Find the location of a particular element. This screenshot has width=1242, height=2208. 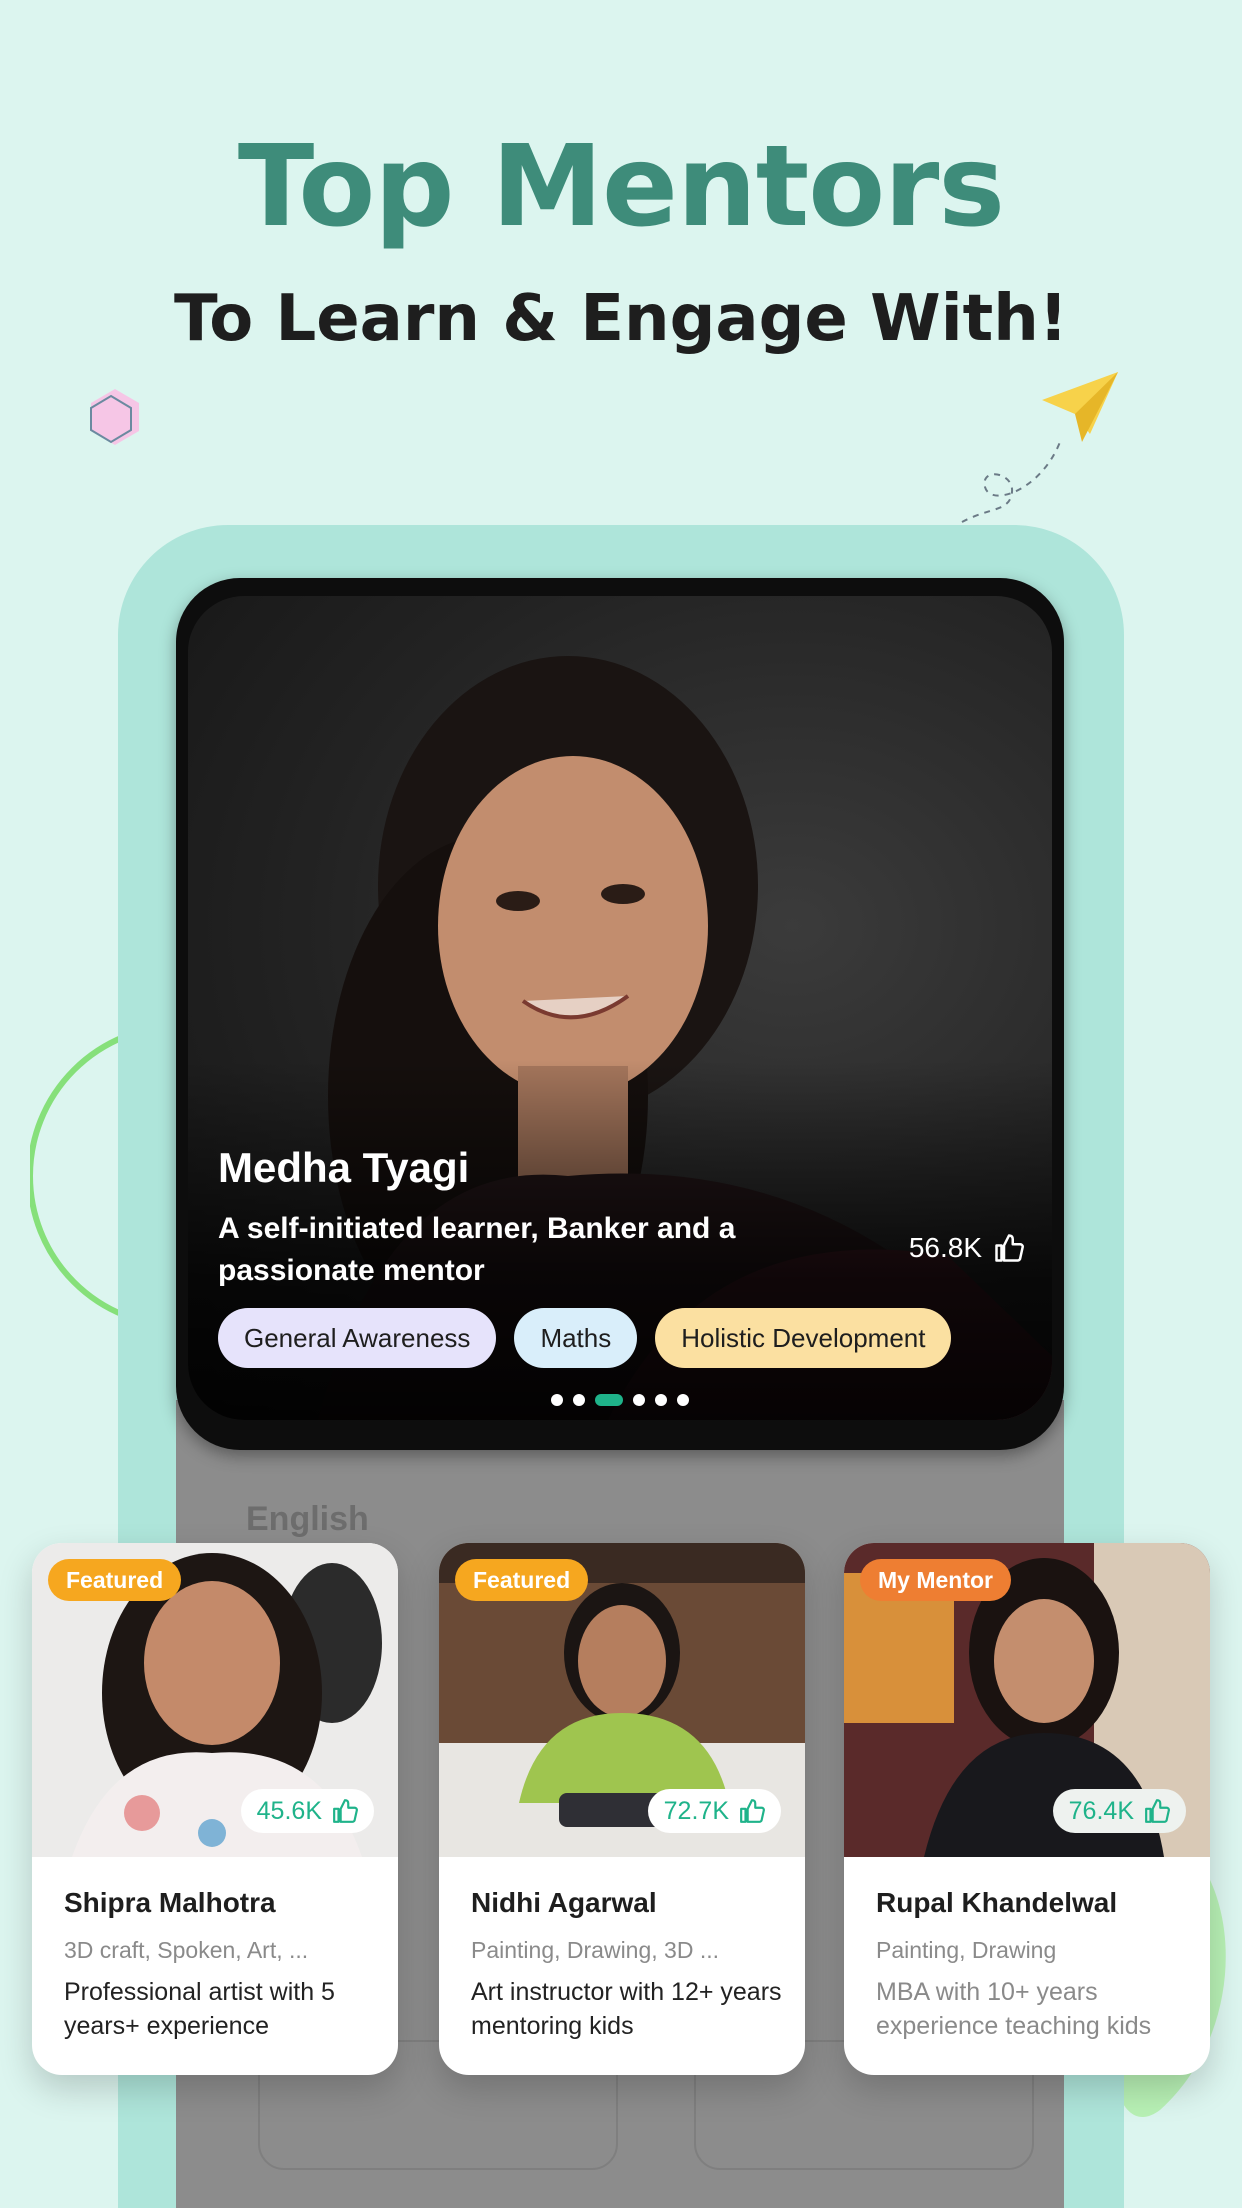

carousel-indicator is located at coordinates (620, 1400).